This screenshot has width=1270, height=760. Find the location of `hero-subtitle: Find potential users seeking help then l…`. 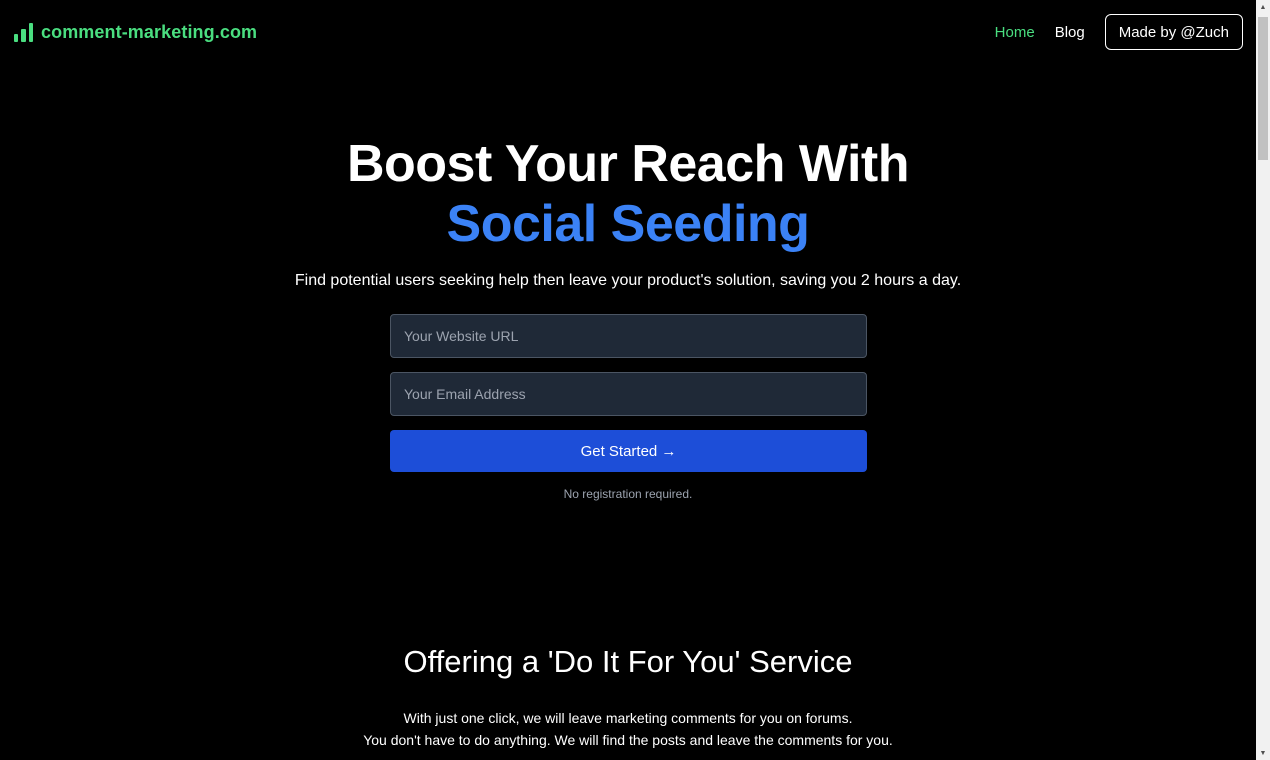

hero-subtitle: Find potential users seeking help then l… is located at coordinates (628, 280).